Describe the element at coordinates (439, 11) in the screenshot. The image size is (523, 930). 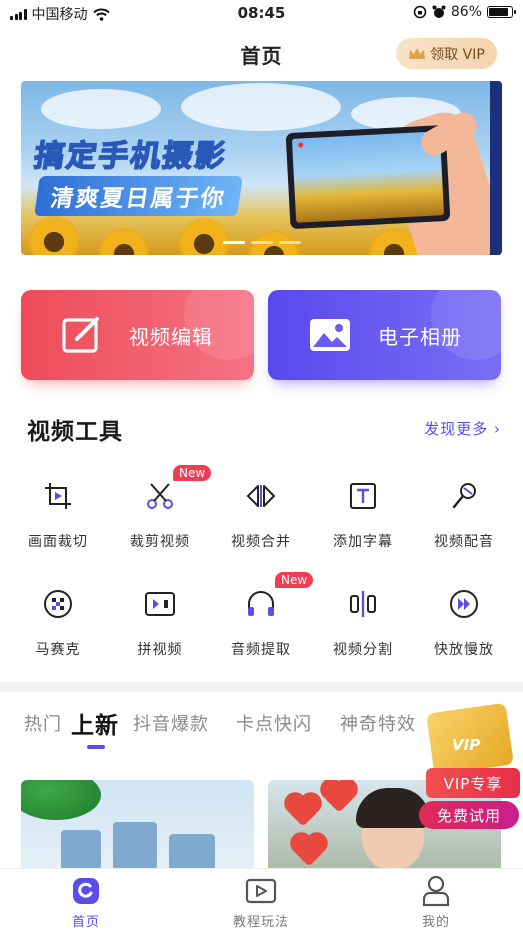
I see `alarm-icon` at that location.